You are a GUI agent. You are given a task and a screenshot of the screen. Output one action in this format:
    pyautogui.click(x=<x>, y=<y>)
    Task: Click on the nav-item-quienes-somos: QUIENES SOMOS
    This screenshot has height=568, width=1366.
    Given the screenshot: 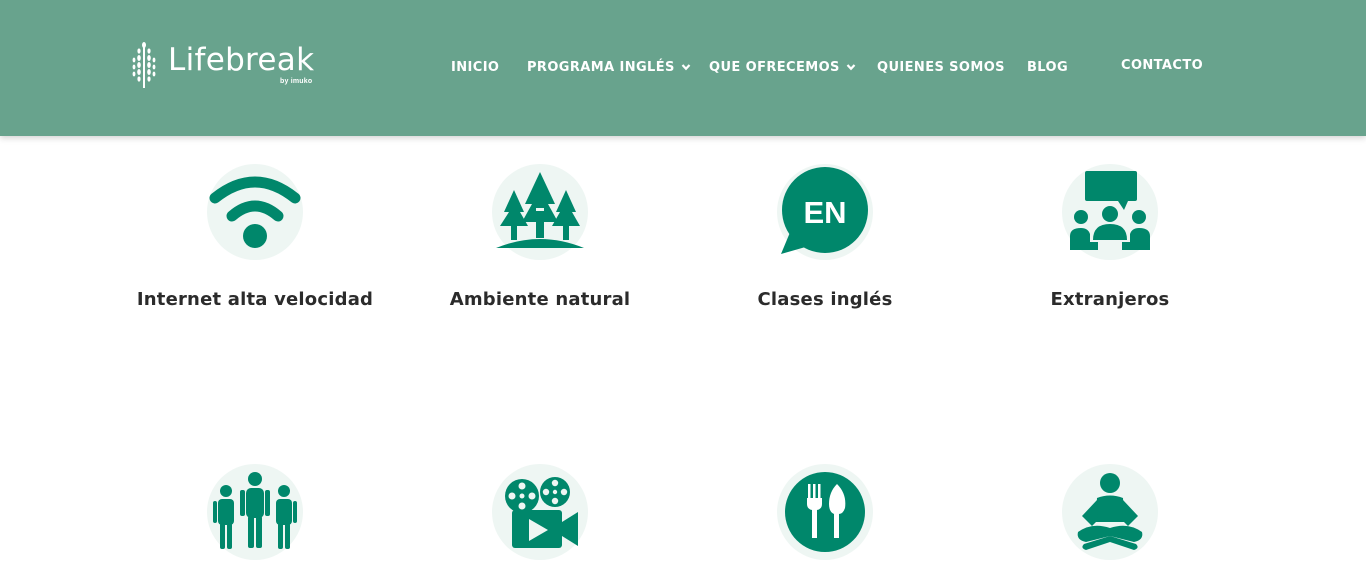 What is the action you would take?
    pyautogui.click(x=941, y=67)
    